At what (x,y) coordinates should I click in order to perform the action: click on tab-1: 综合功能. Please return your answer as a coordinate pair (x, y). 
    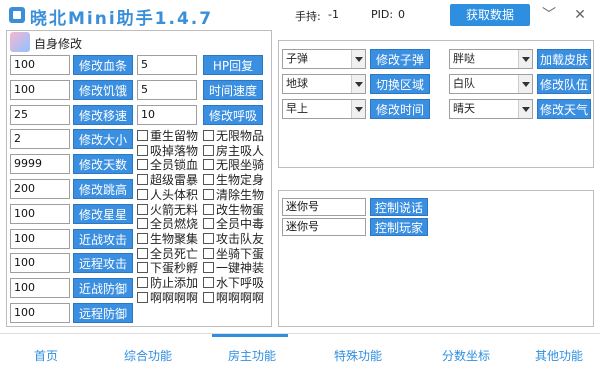
    Looking at the image, I should click on (148, 359).